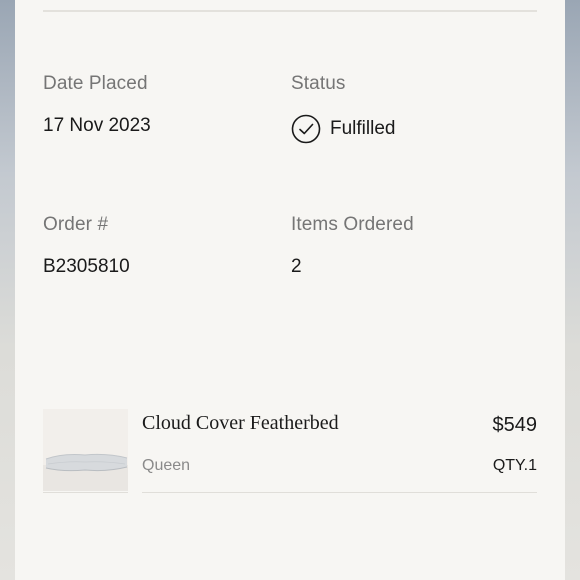 The height and width of the screenshot is (580, 580). Describe the element at coordinates (240, 423) in the screenshot. I see `product-name: Cloud Cover Featherbed` at that location.